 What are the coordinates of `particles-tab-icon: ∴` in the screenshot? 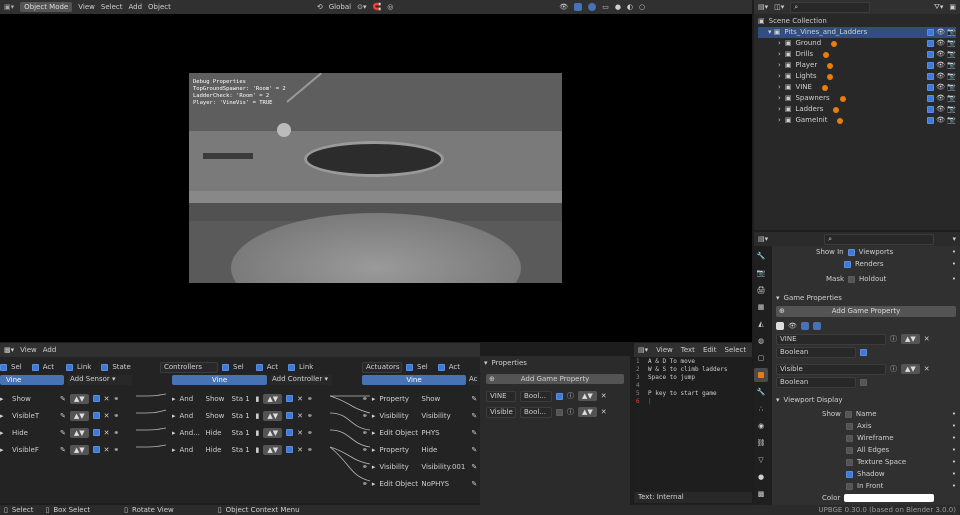 It's located at (761, 409).